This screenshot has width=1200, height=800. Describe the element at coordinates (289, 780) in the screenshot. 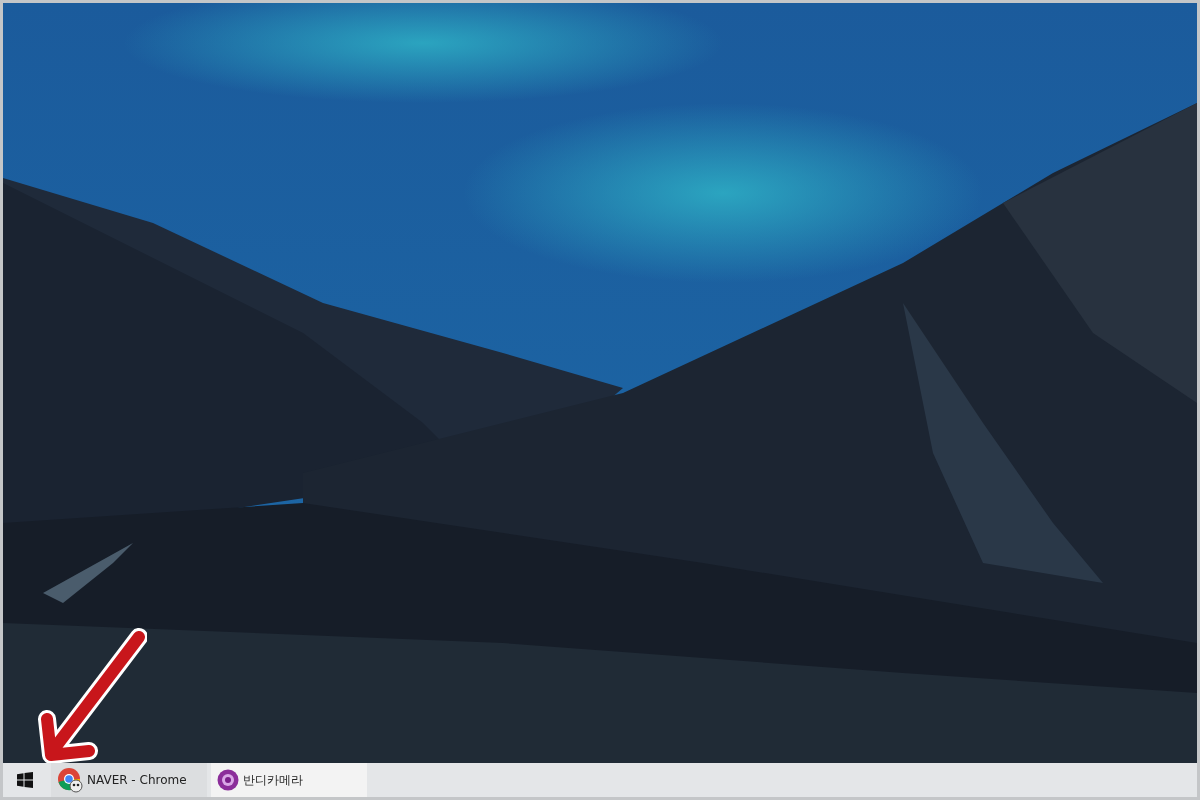

I see `taskbar-item: 반디카메라` at that location.